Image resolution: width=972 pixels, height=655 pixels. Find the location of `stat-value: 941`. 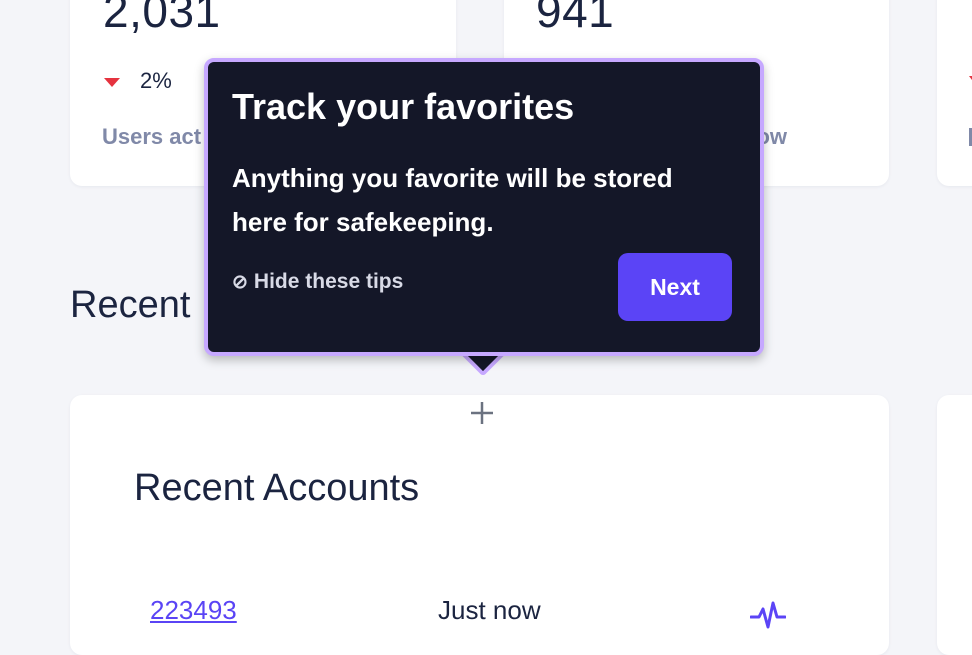

stat-value: 941 is located at coordinates (575, 18).